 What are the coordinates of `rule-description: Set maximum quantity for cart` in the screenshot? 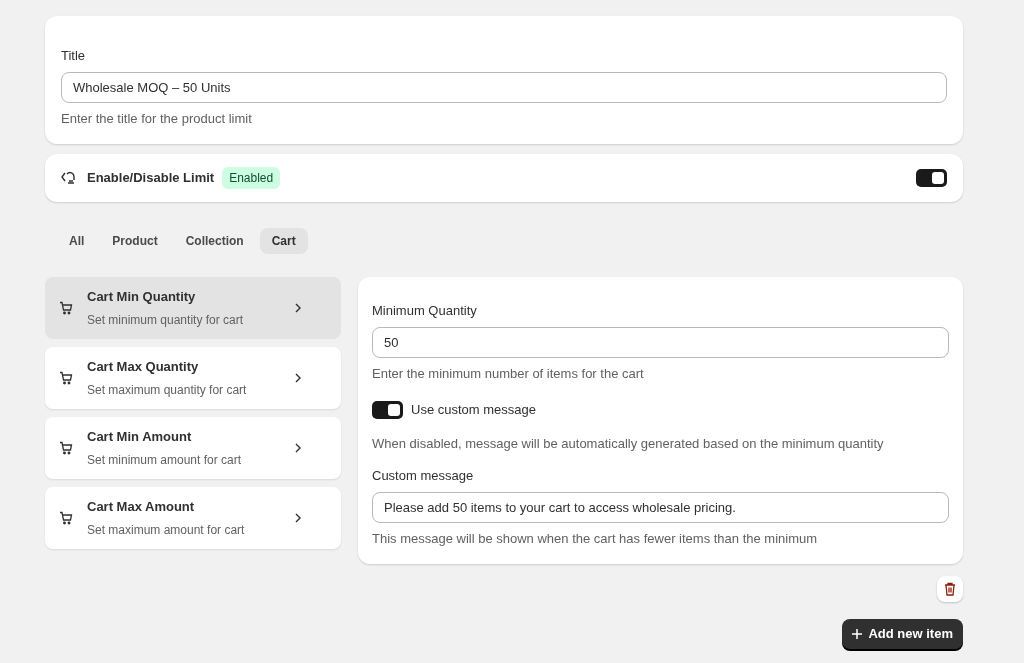 It's located at (167, 391).